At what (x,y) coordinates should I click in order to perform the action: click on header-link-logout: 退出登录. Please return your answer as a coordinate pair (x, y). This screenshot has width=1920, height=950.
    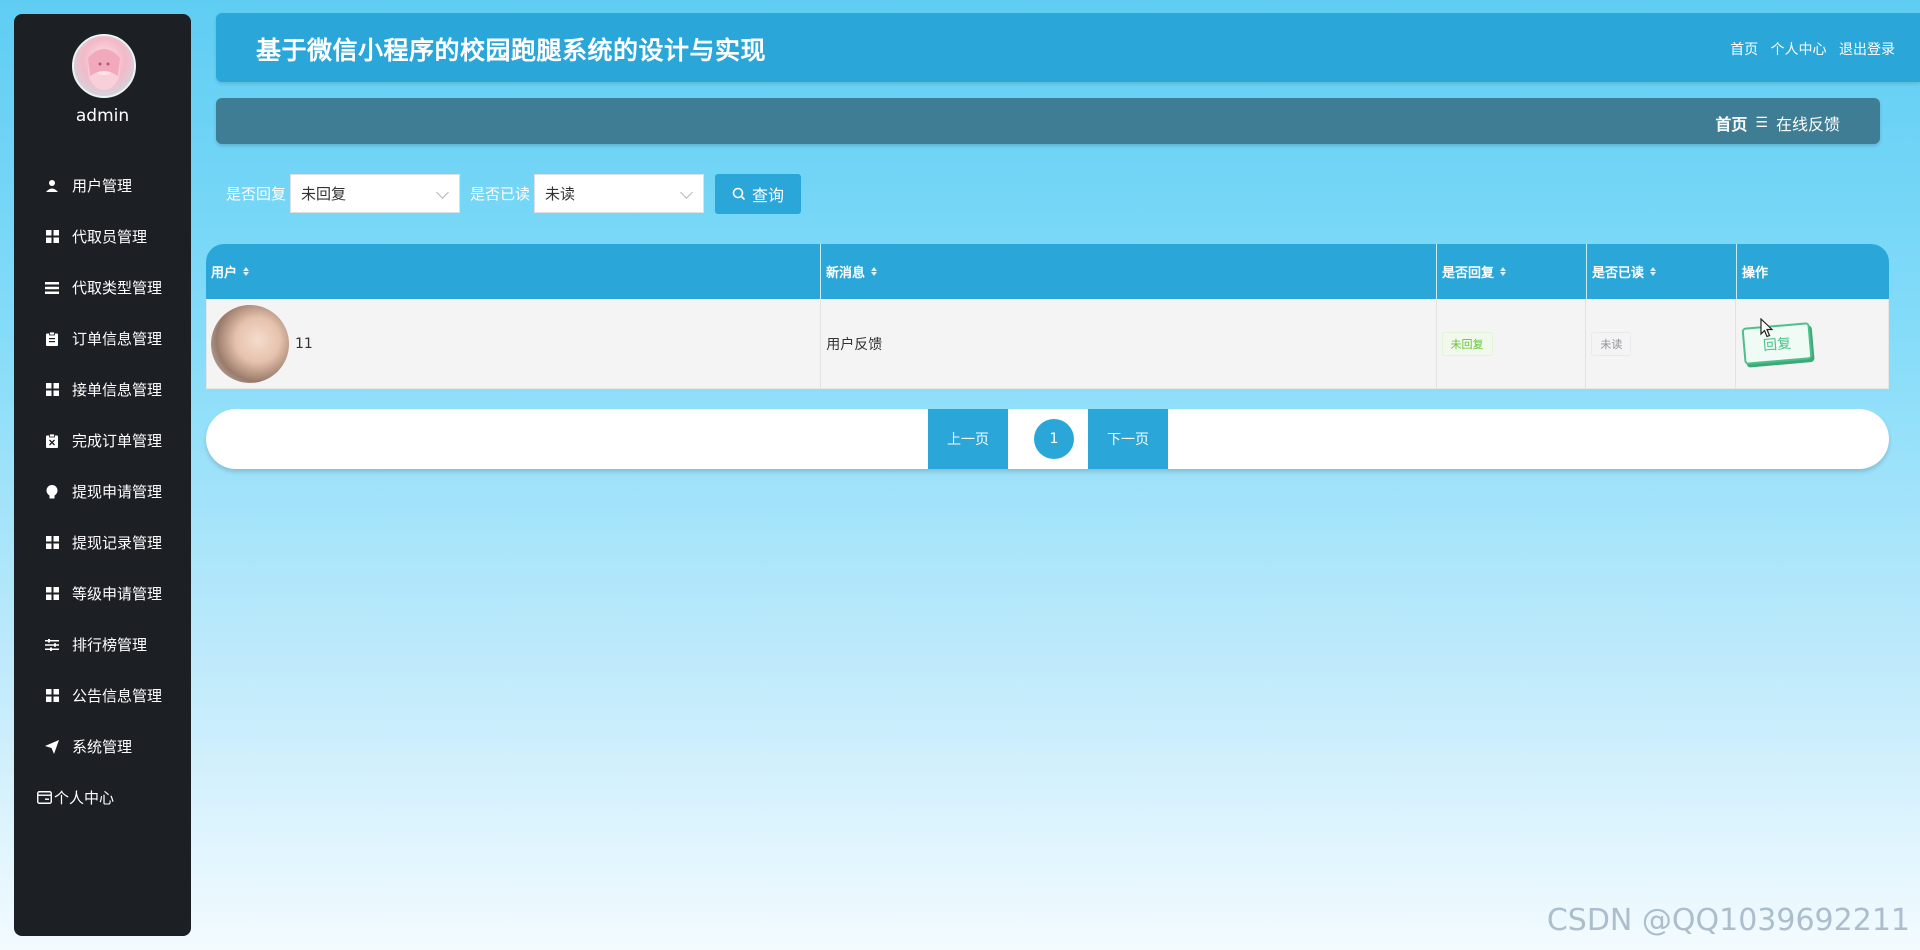
    Looking at the image, I should click on (1867, 50).